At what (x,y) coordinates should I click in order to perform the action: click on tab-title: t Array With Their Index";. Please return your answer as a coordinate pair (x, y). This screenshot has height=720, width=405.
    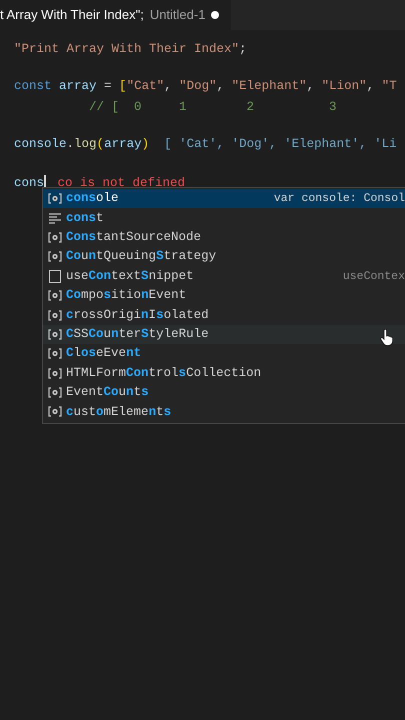
    Looking at the image, I should click on (72, 15).